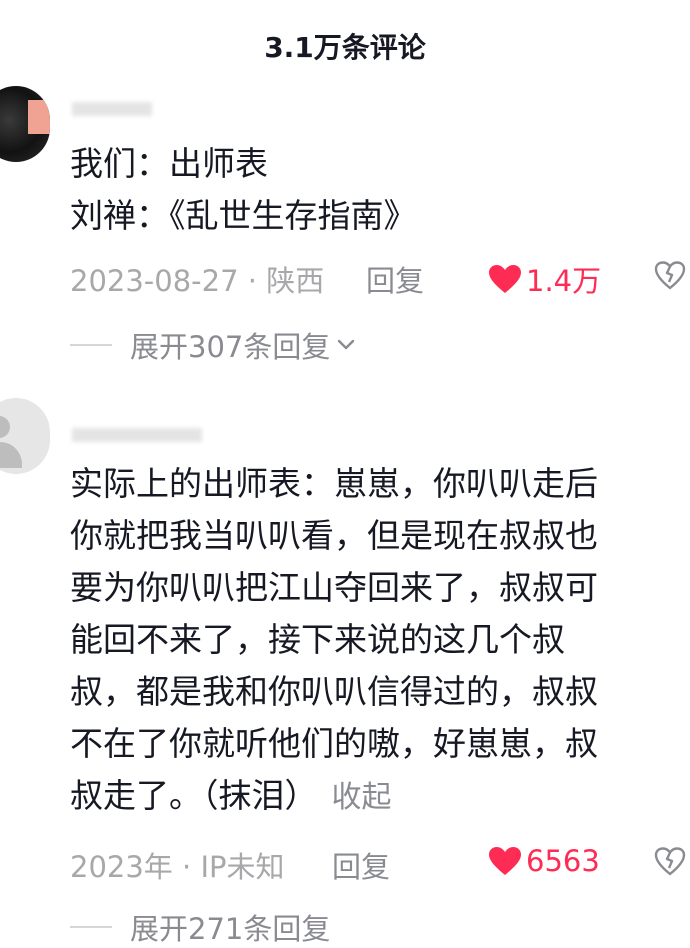 The width and height of the screenshot is (690, 948). I want to click on comment-date: 2023-08-27 · 陕西, so click(197, 281).